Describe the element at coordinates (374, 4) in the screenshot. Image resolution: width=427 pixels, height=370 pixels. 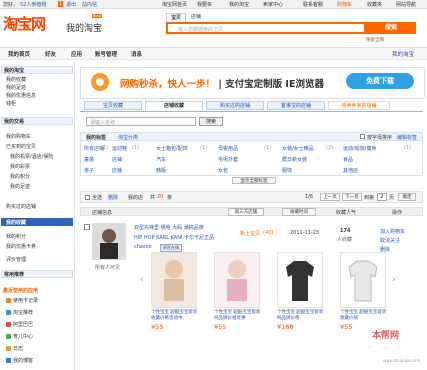
I see `topnav-favorites: 收藏夹` at that location.